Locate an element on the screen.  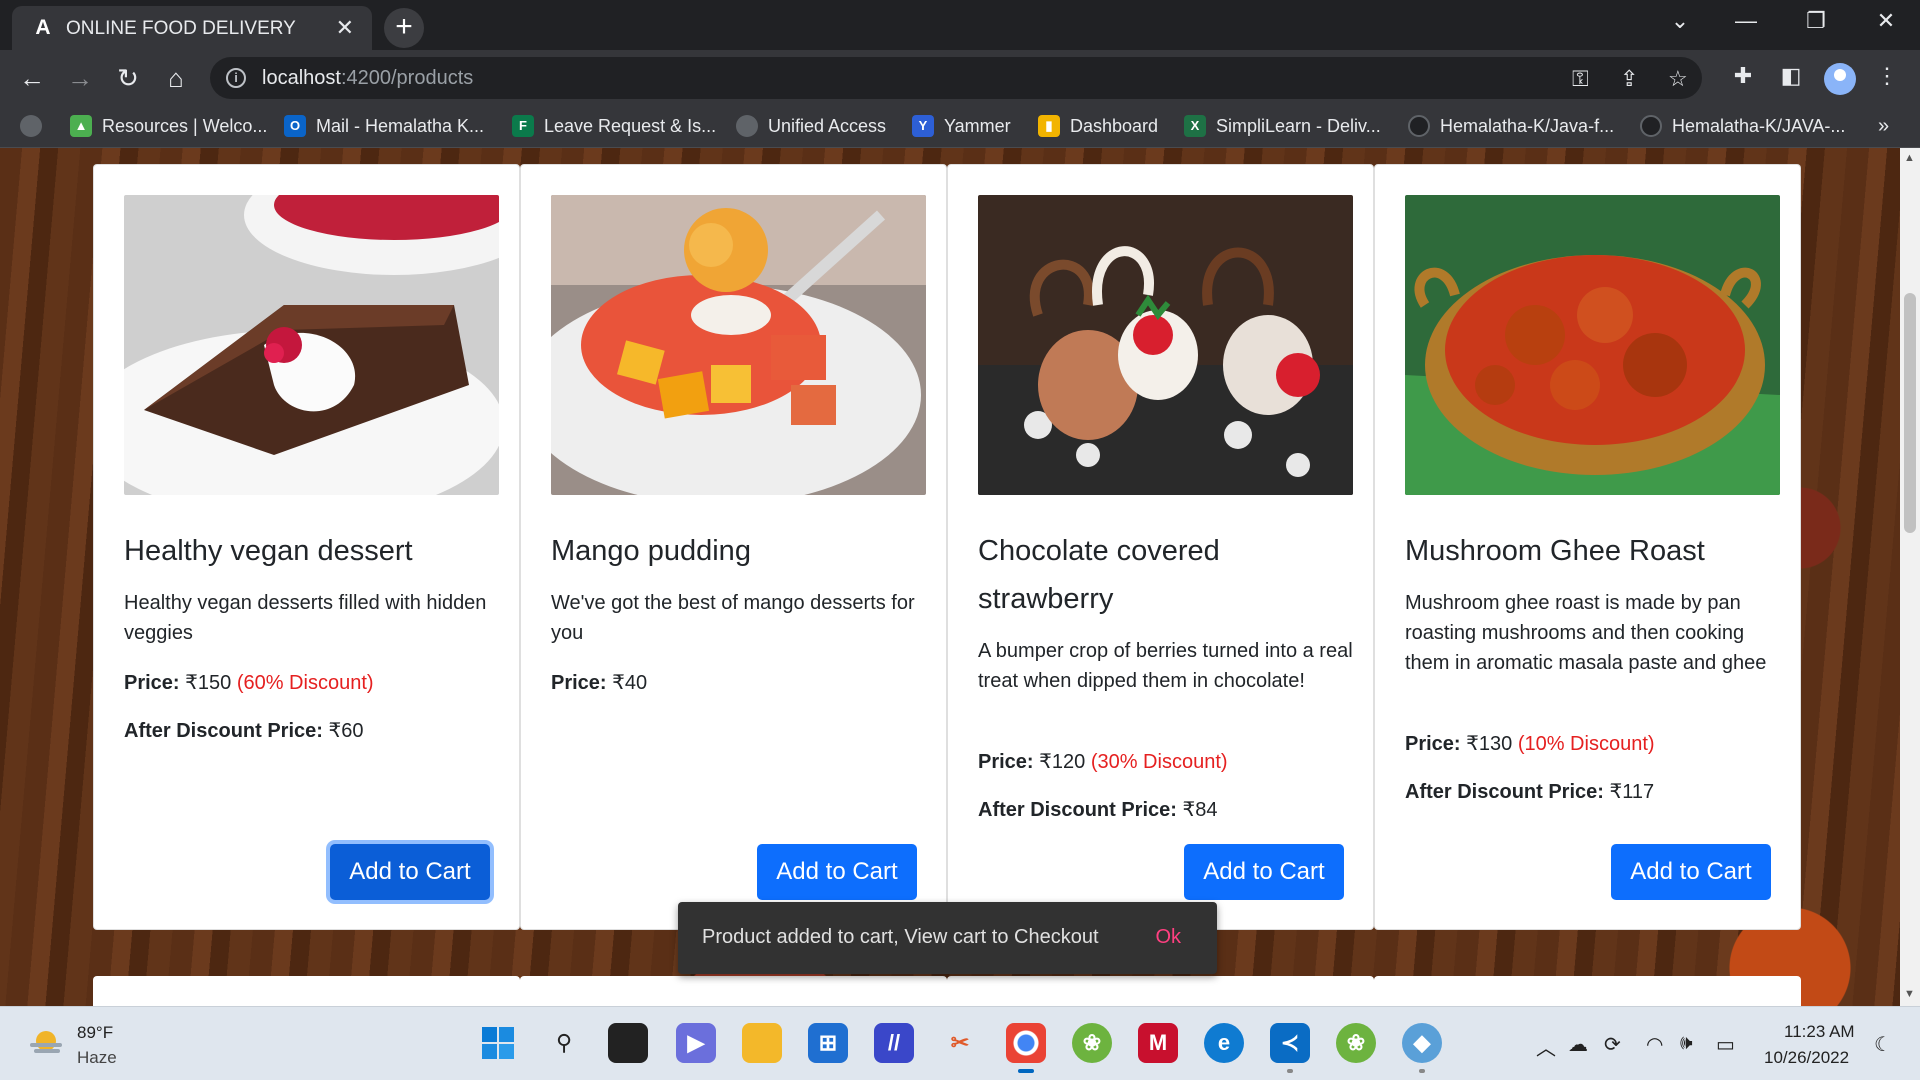
scroll-up-icon: ▲ is located at coordinates (1909, 158).